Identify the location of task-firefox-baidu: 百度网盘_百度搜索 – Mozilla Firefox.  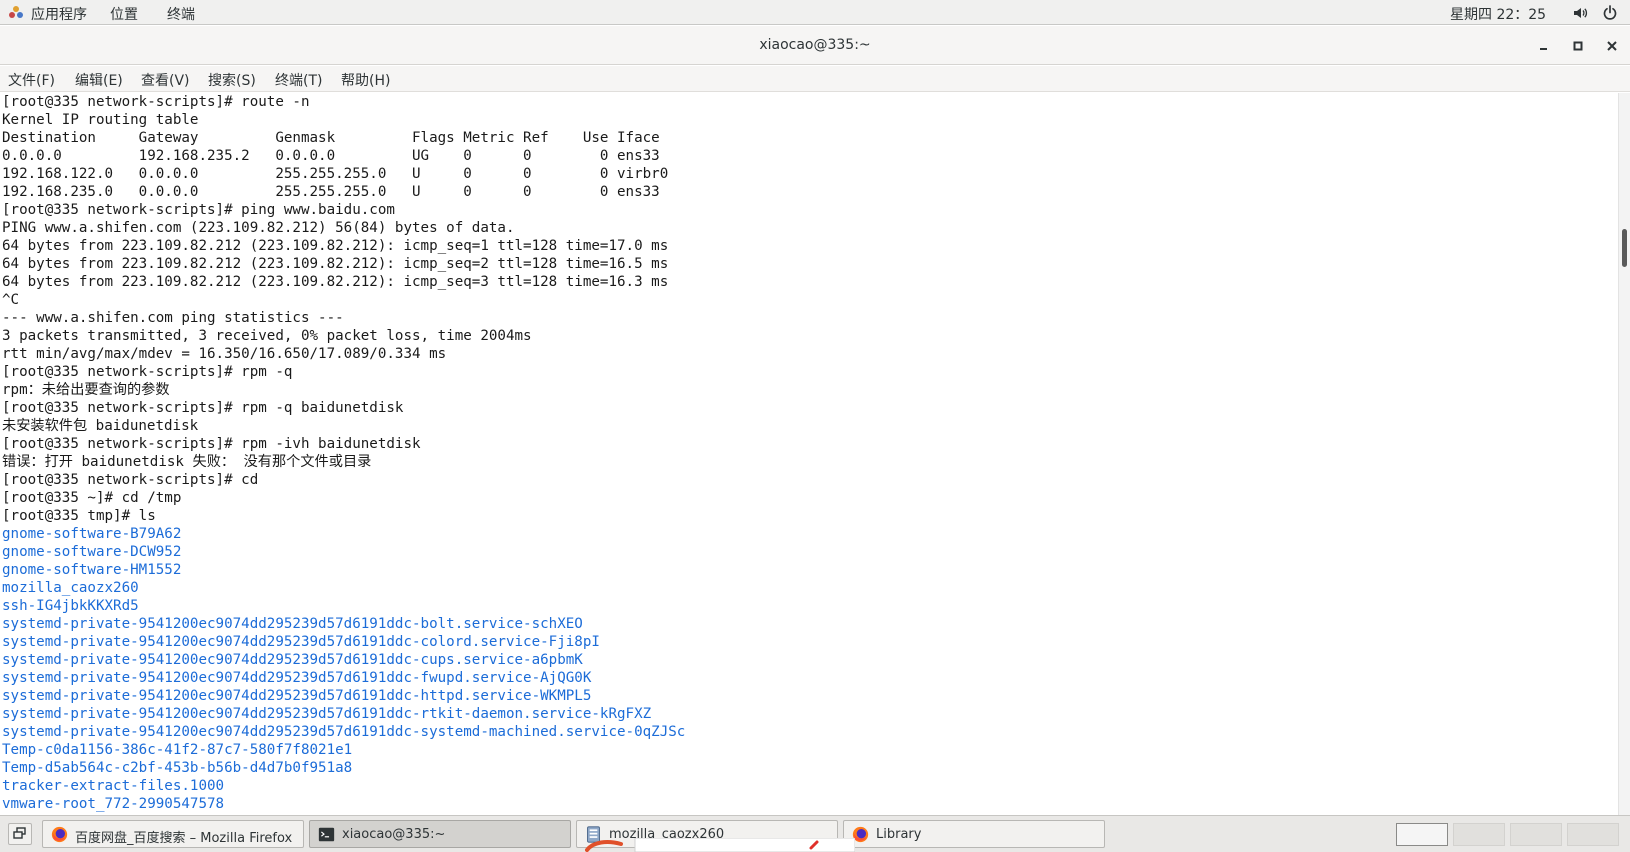
(173, 834).